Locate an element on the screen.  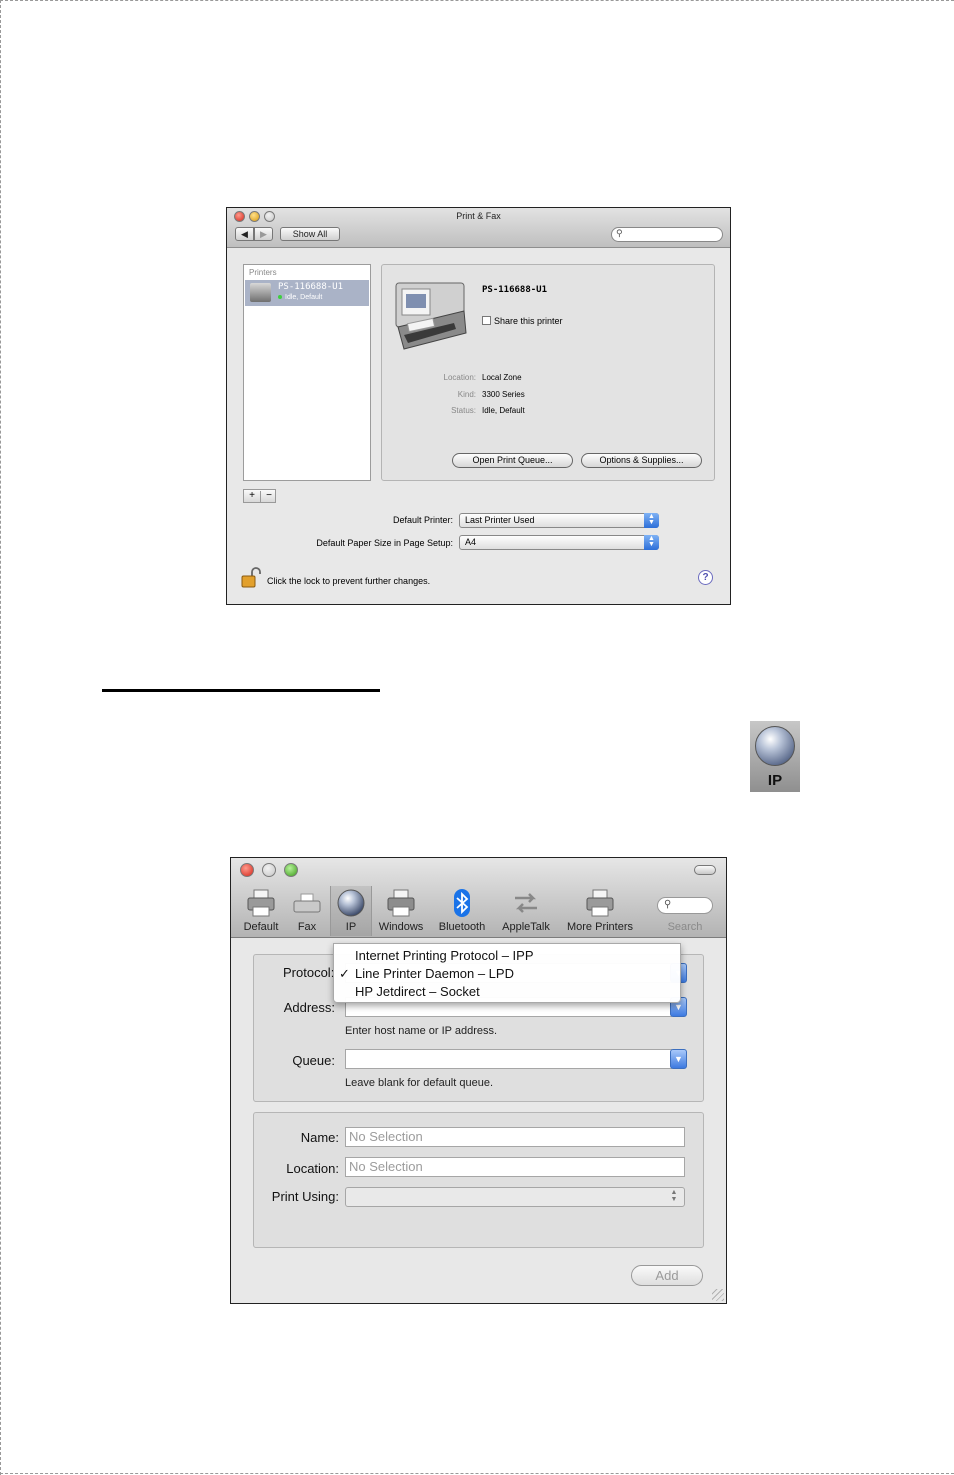
page-border-bottom is located at coordinates (477, 1473).